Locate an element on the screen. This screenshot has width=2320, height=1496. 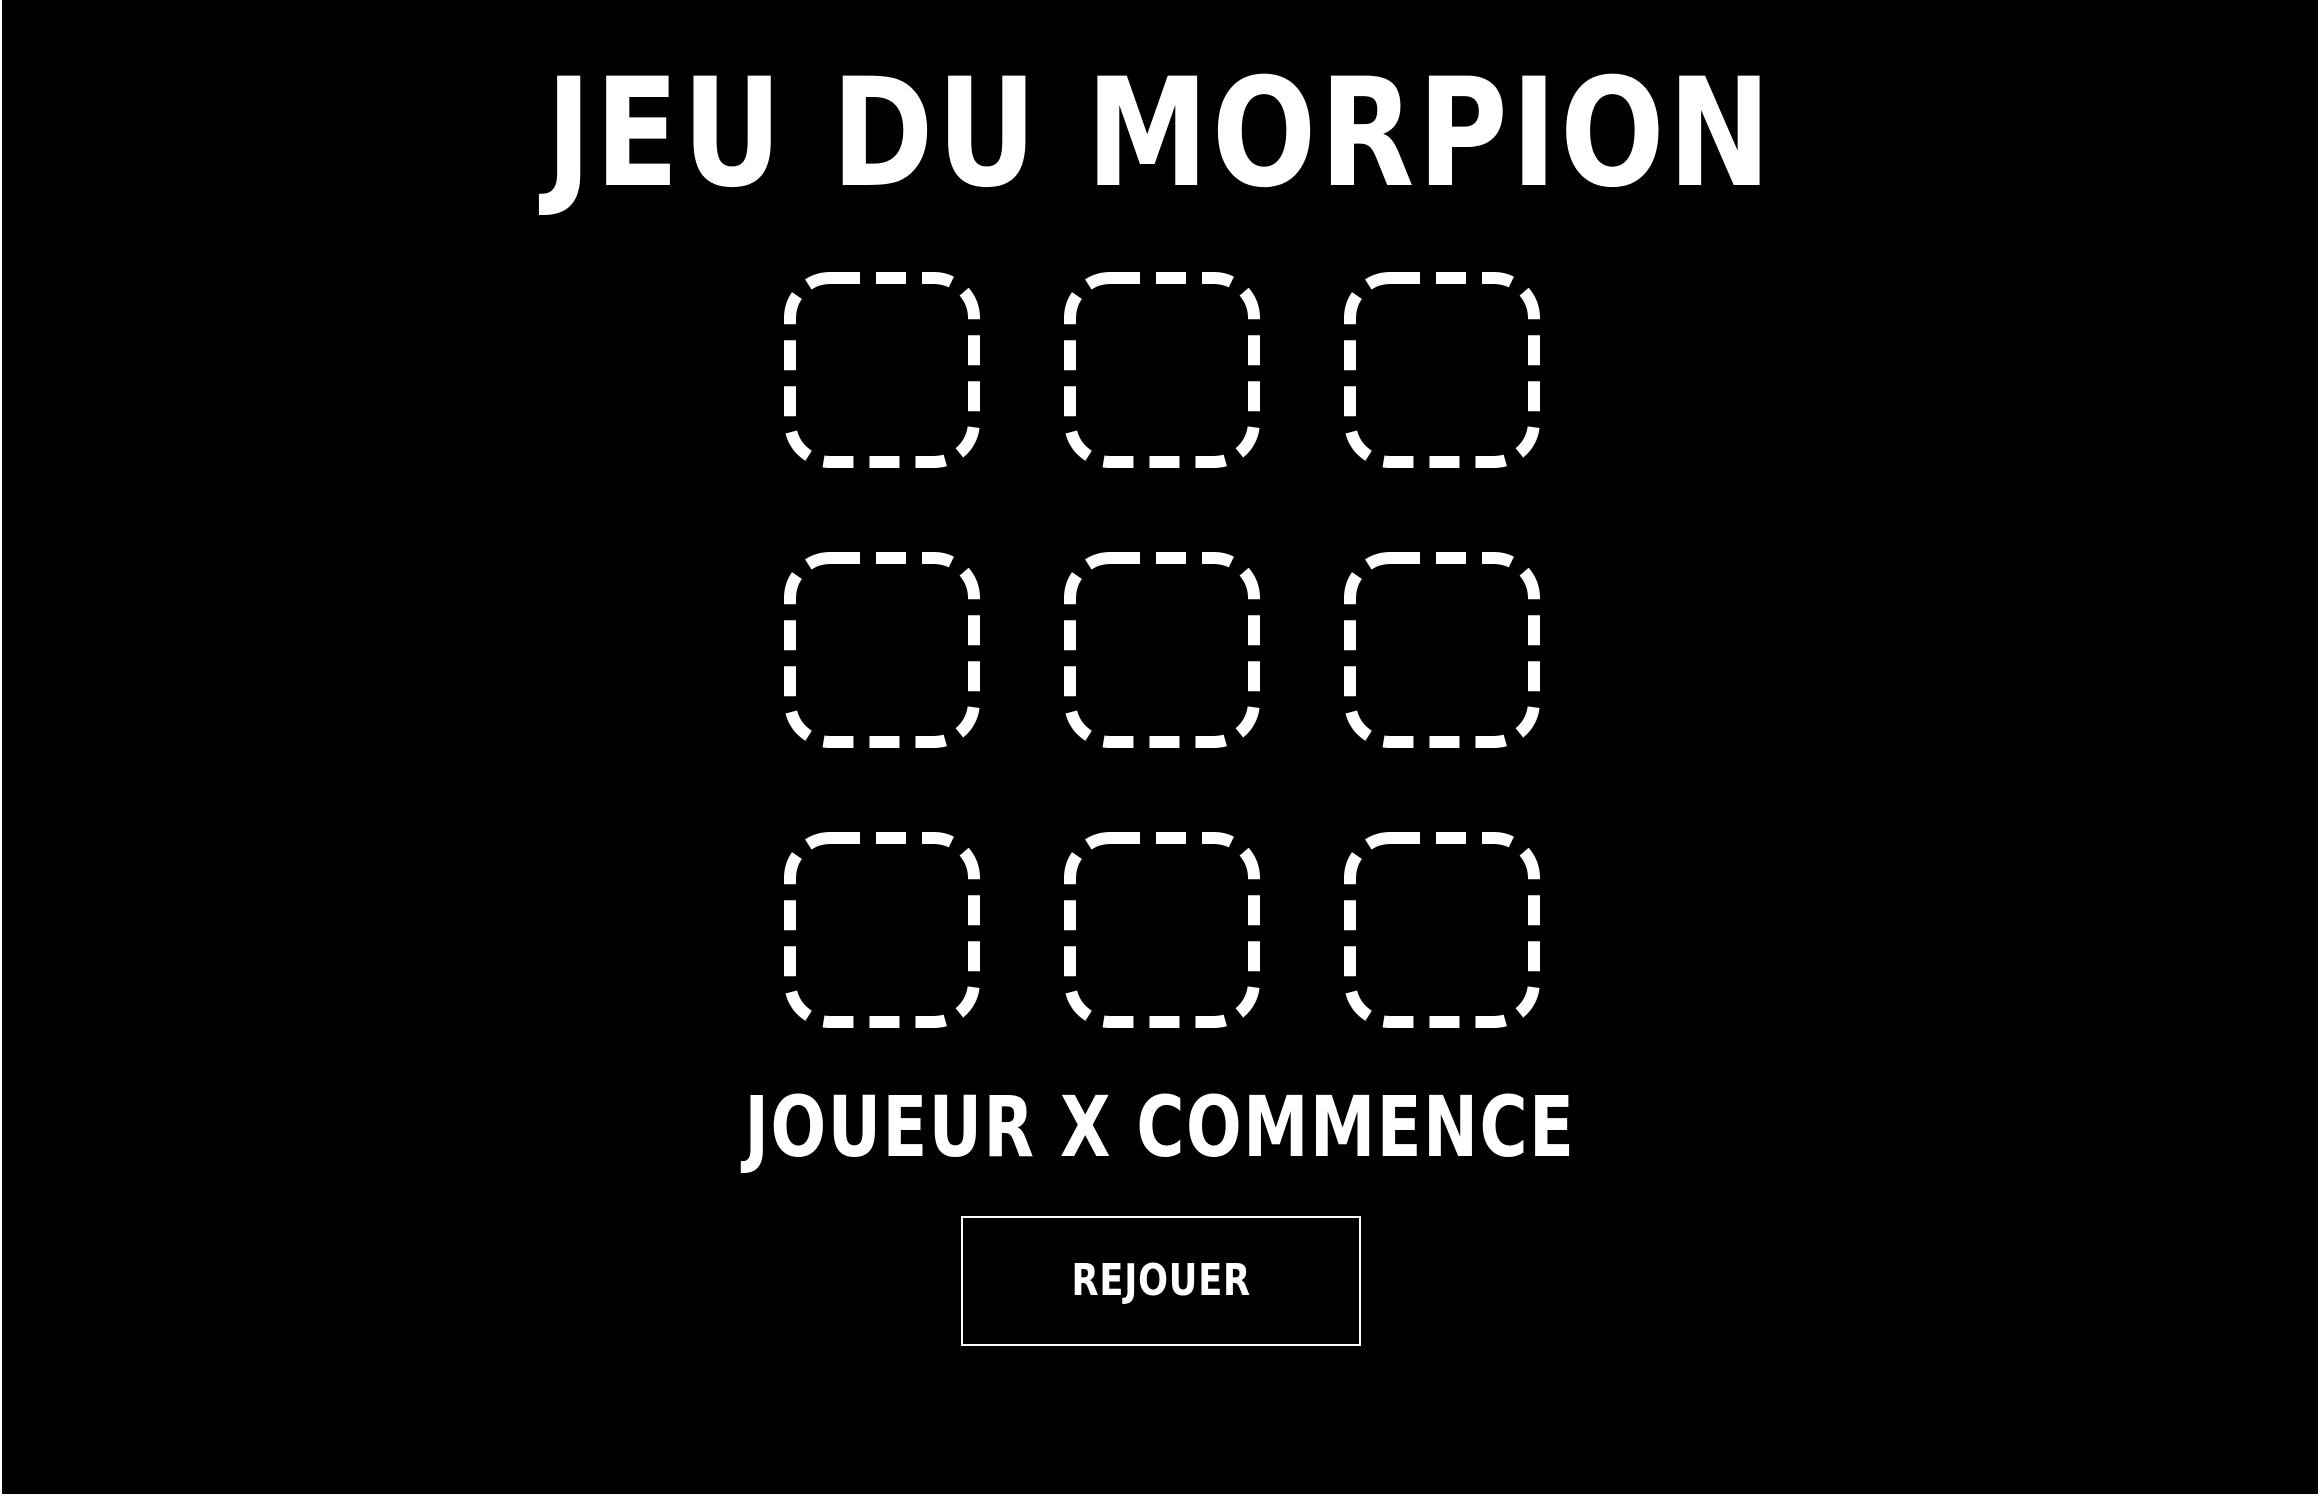
replay-button: REJOUER is located at coordinates (1161, 1281).